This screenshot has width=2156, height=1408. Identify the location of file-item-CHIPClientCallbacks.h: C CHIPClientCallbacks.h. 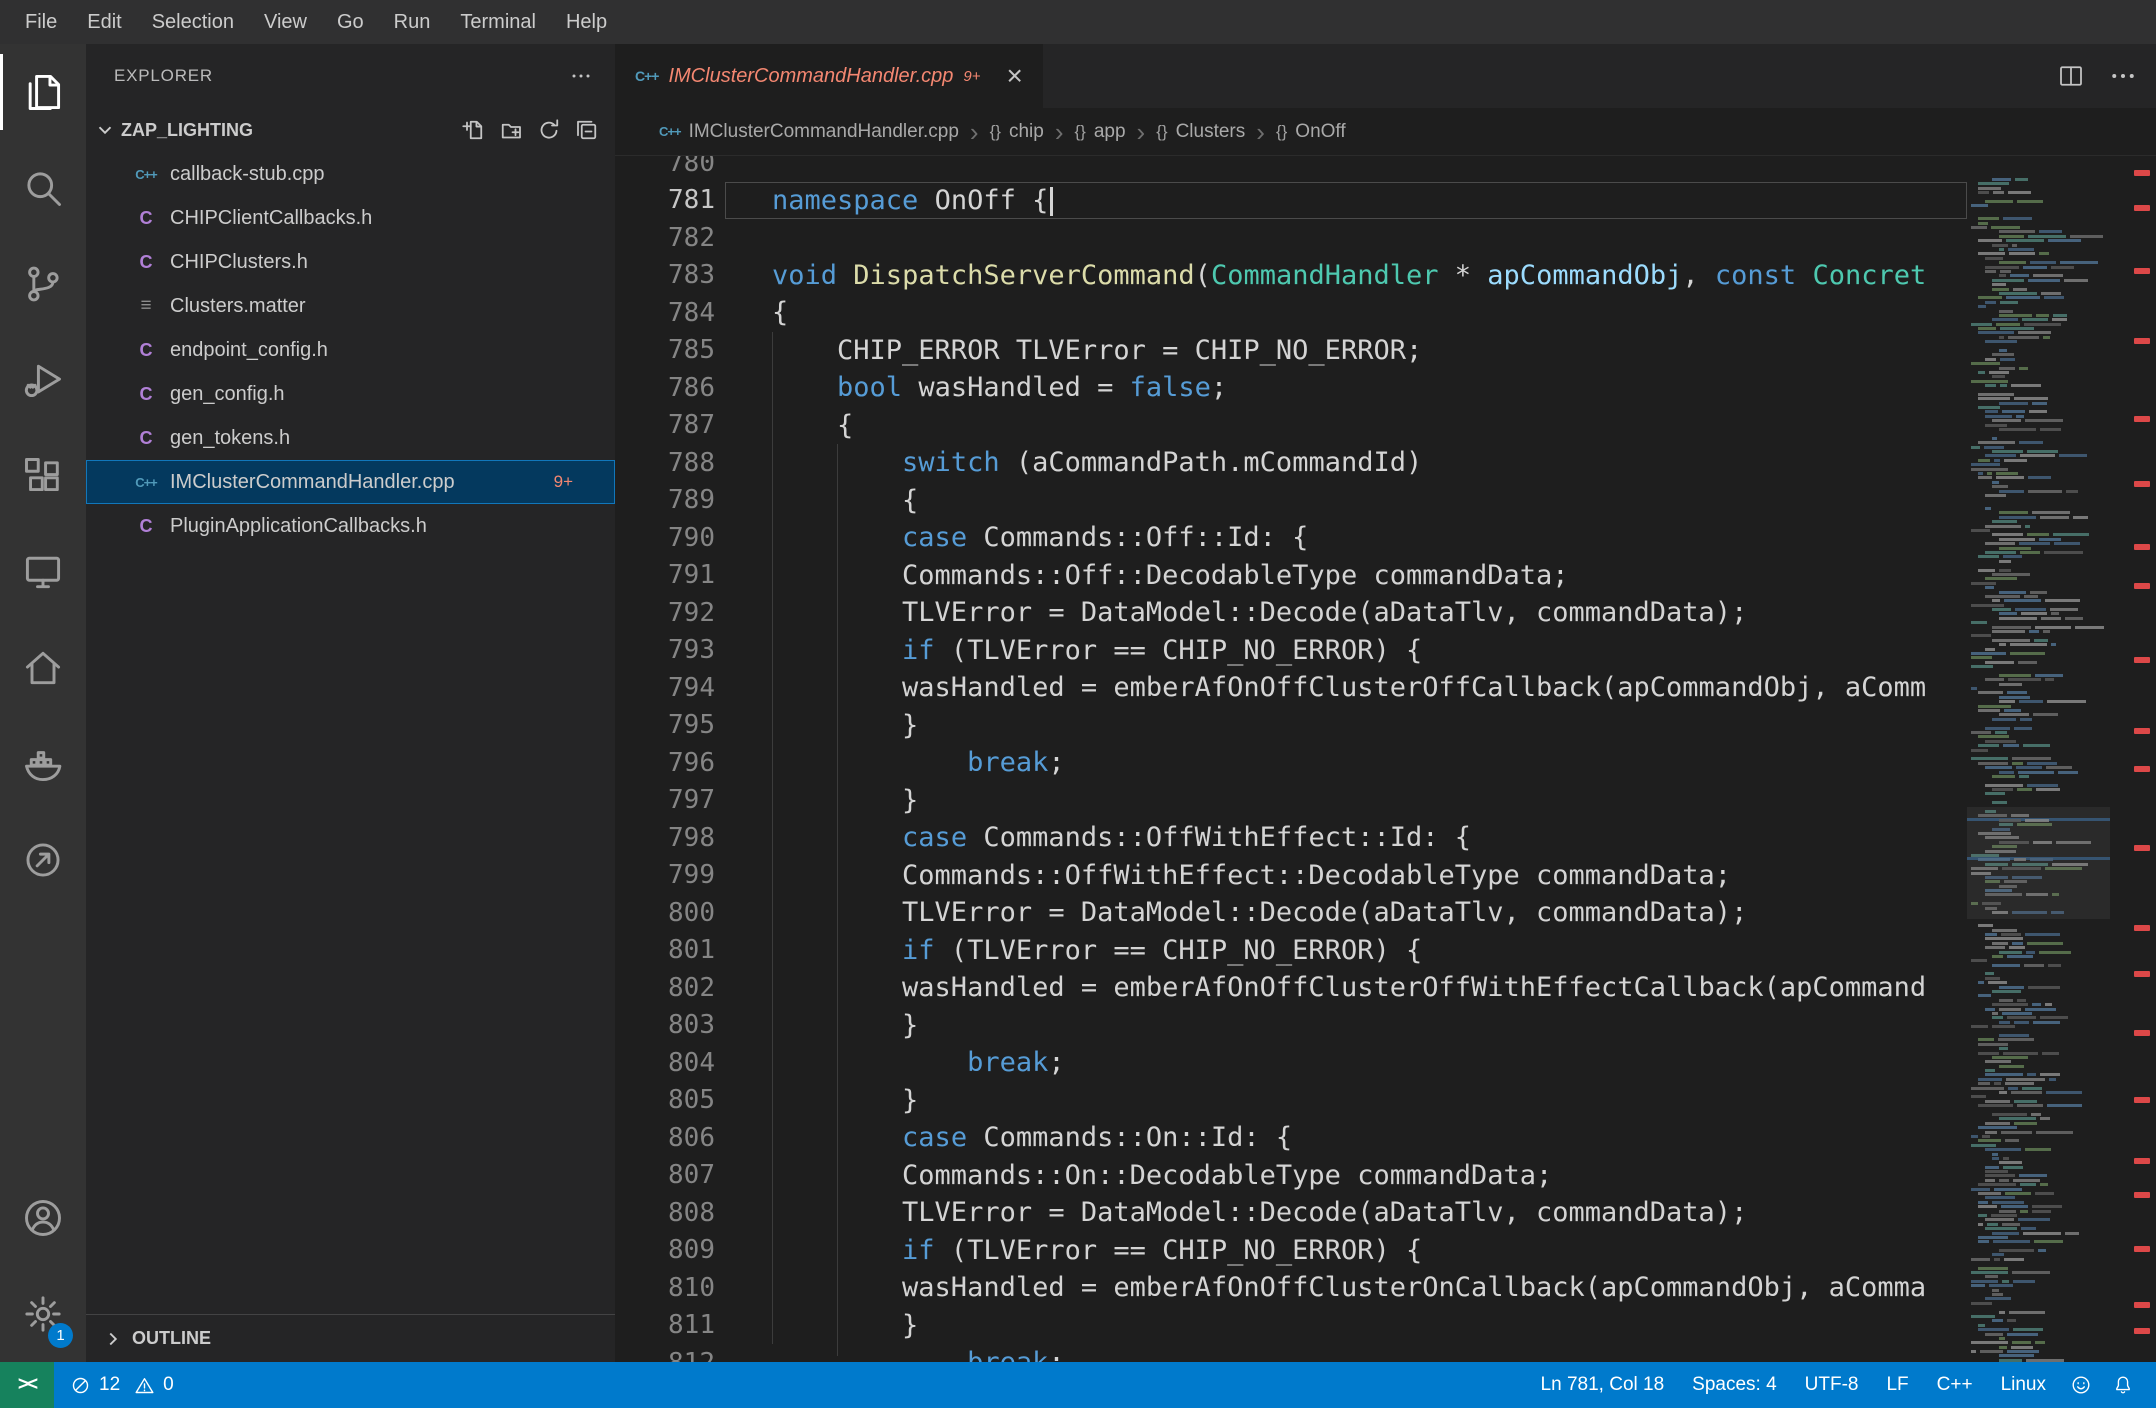
(350, 218).